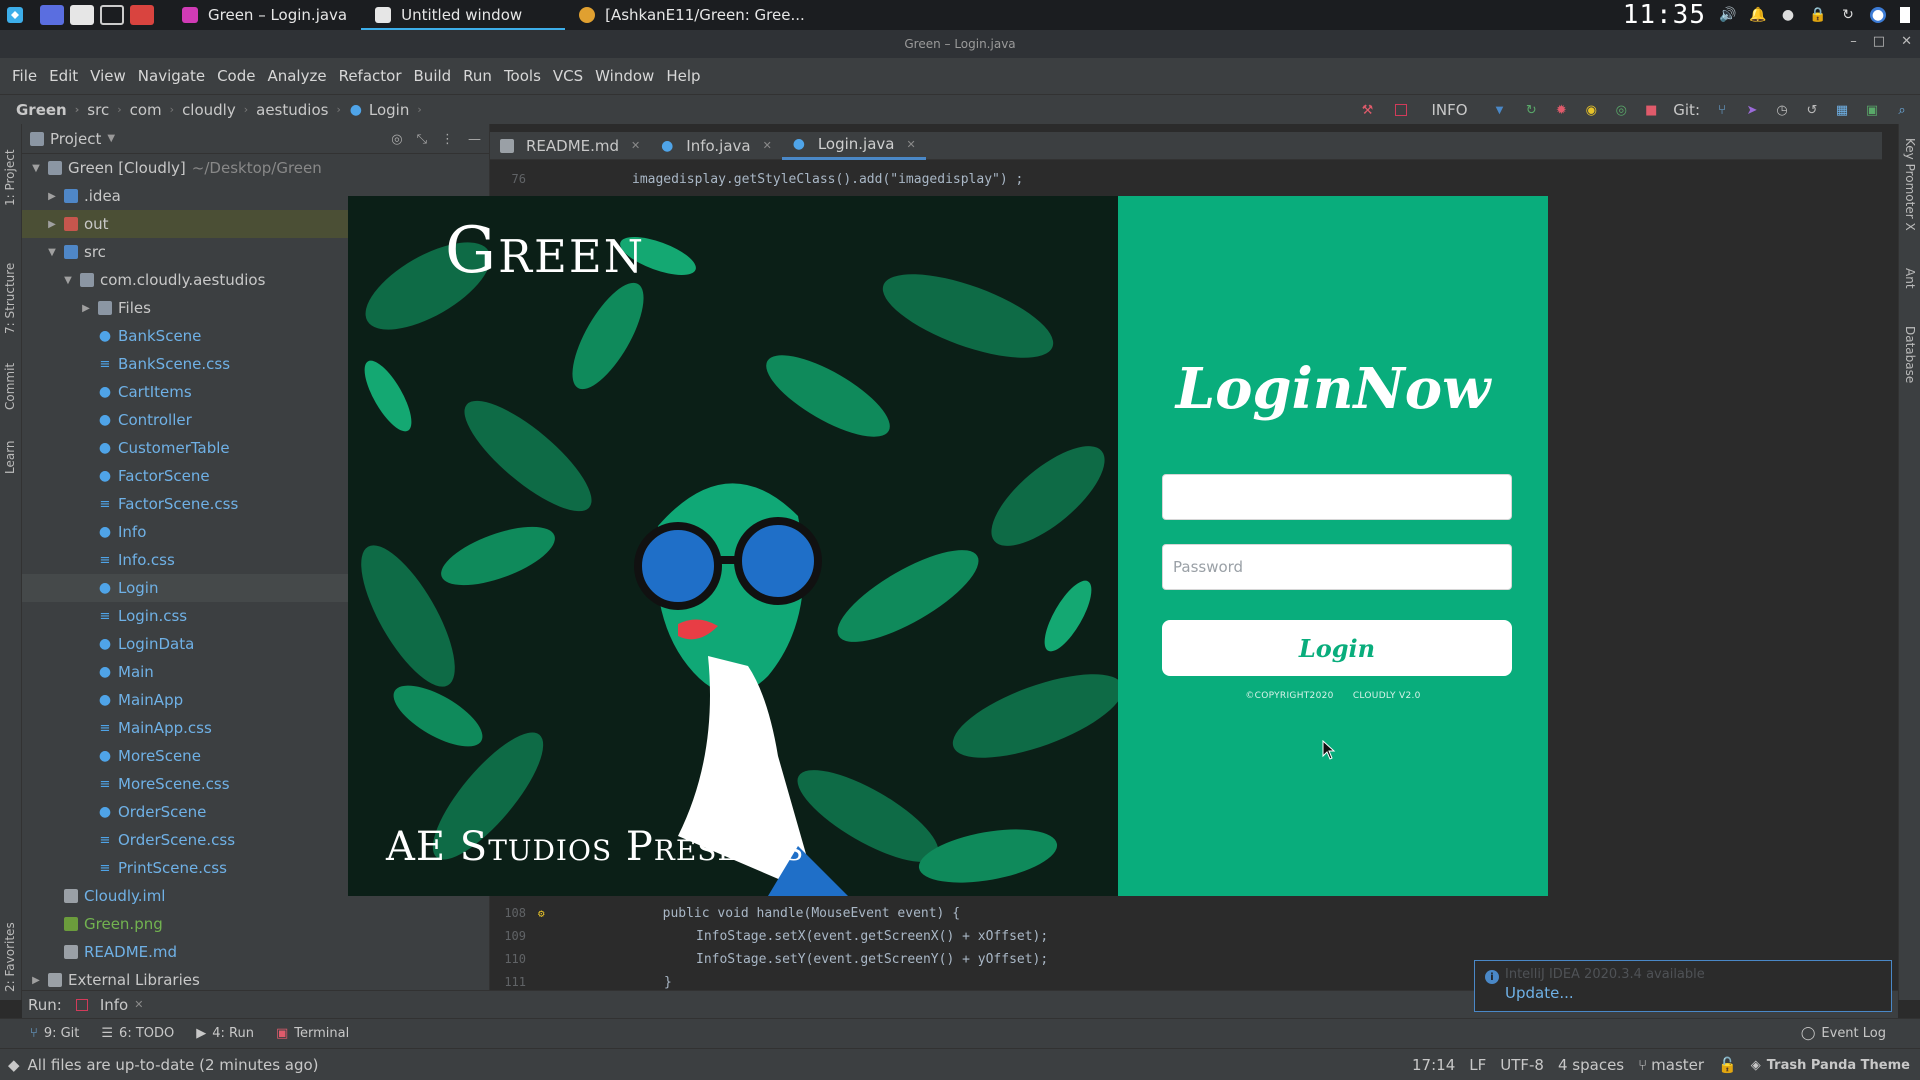 The image size is (1920, 1080). Describe the element at coordinates (255, 924) in the screenshot. I see `tree-item-file: Green.png` at that location.